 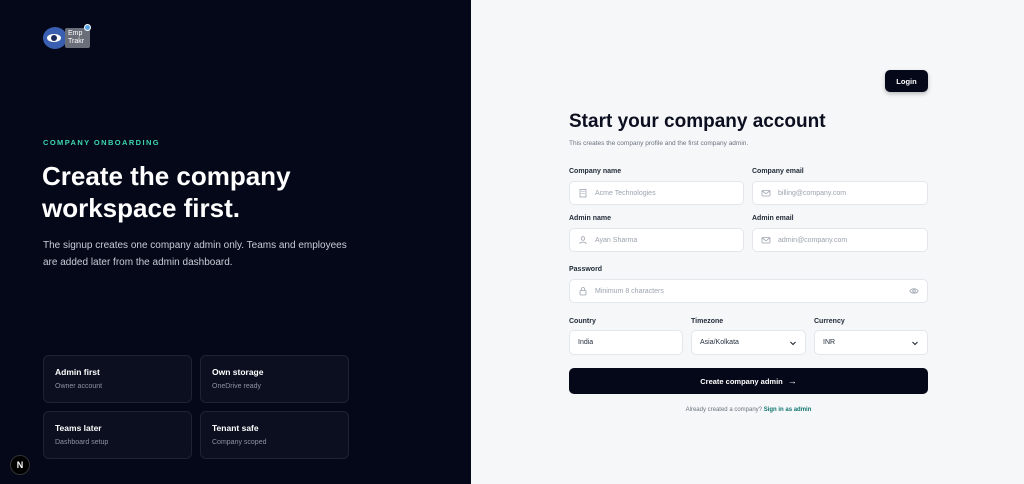 I want to click on admin-name-field: Ayan Sharma, so click(x=656, y=240).